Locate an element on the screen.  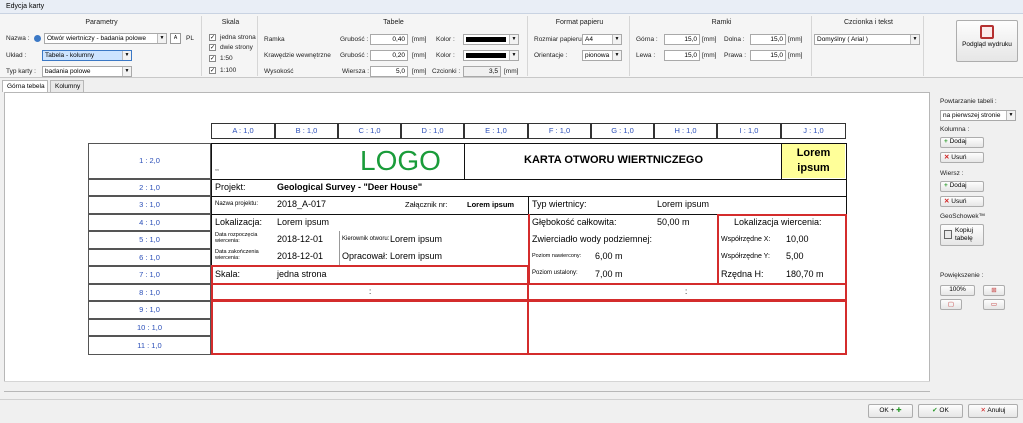
opracowal-value: Lorem ipsum is located at coordinates (416, 256).